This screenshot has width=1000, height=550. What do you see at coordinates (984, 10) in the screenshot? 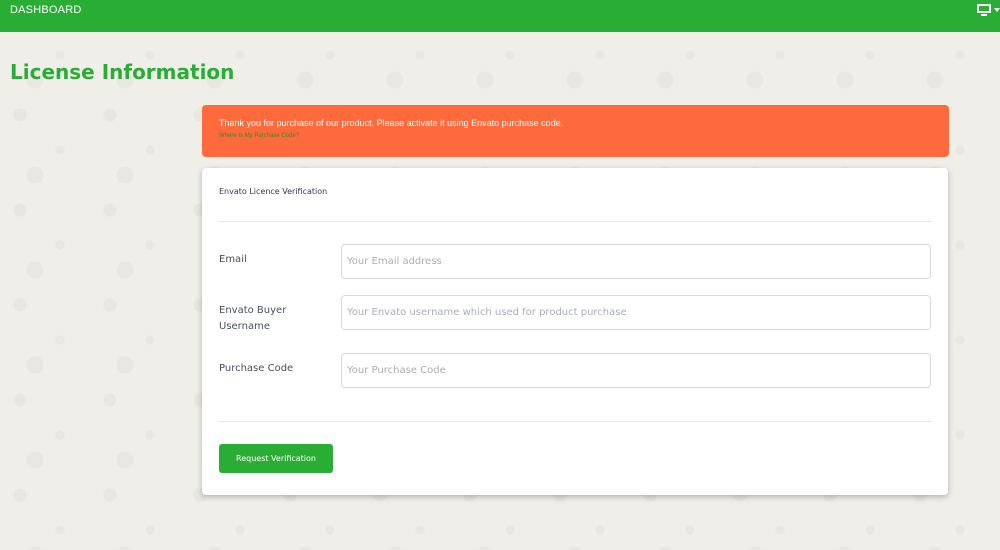
I see `monitor-icon` at bounding box center [984, 10].